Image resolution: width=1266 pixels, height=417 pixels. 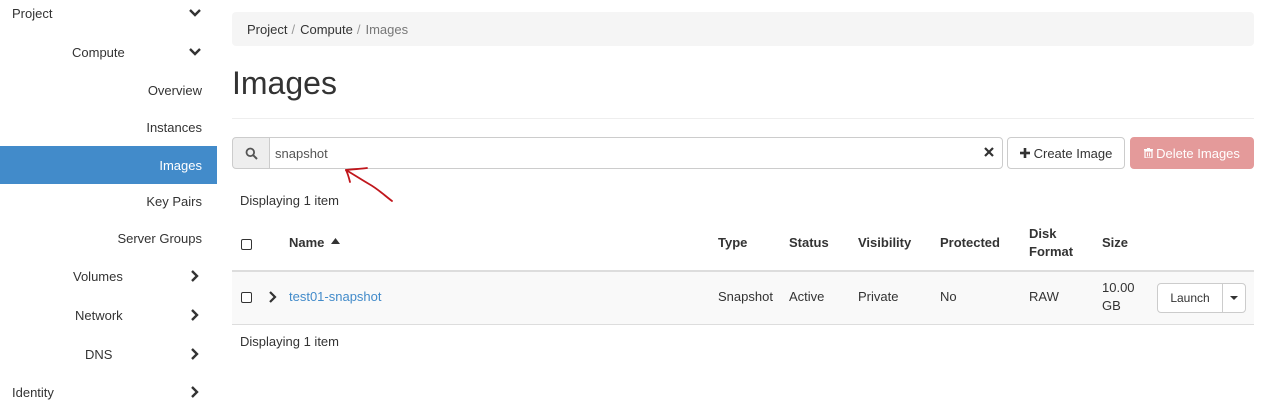 I want to click on divider, so click(x=743, y=118).